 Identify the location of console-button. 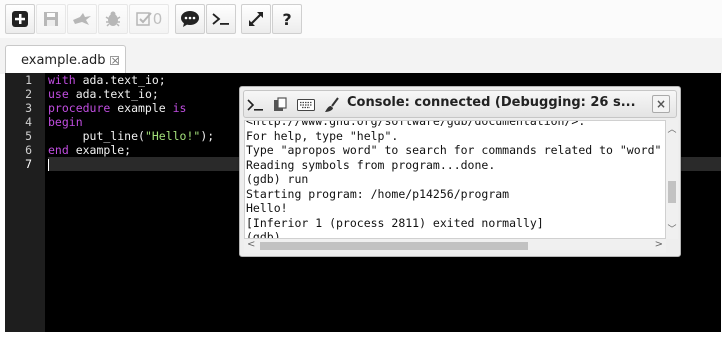
(221, 19).